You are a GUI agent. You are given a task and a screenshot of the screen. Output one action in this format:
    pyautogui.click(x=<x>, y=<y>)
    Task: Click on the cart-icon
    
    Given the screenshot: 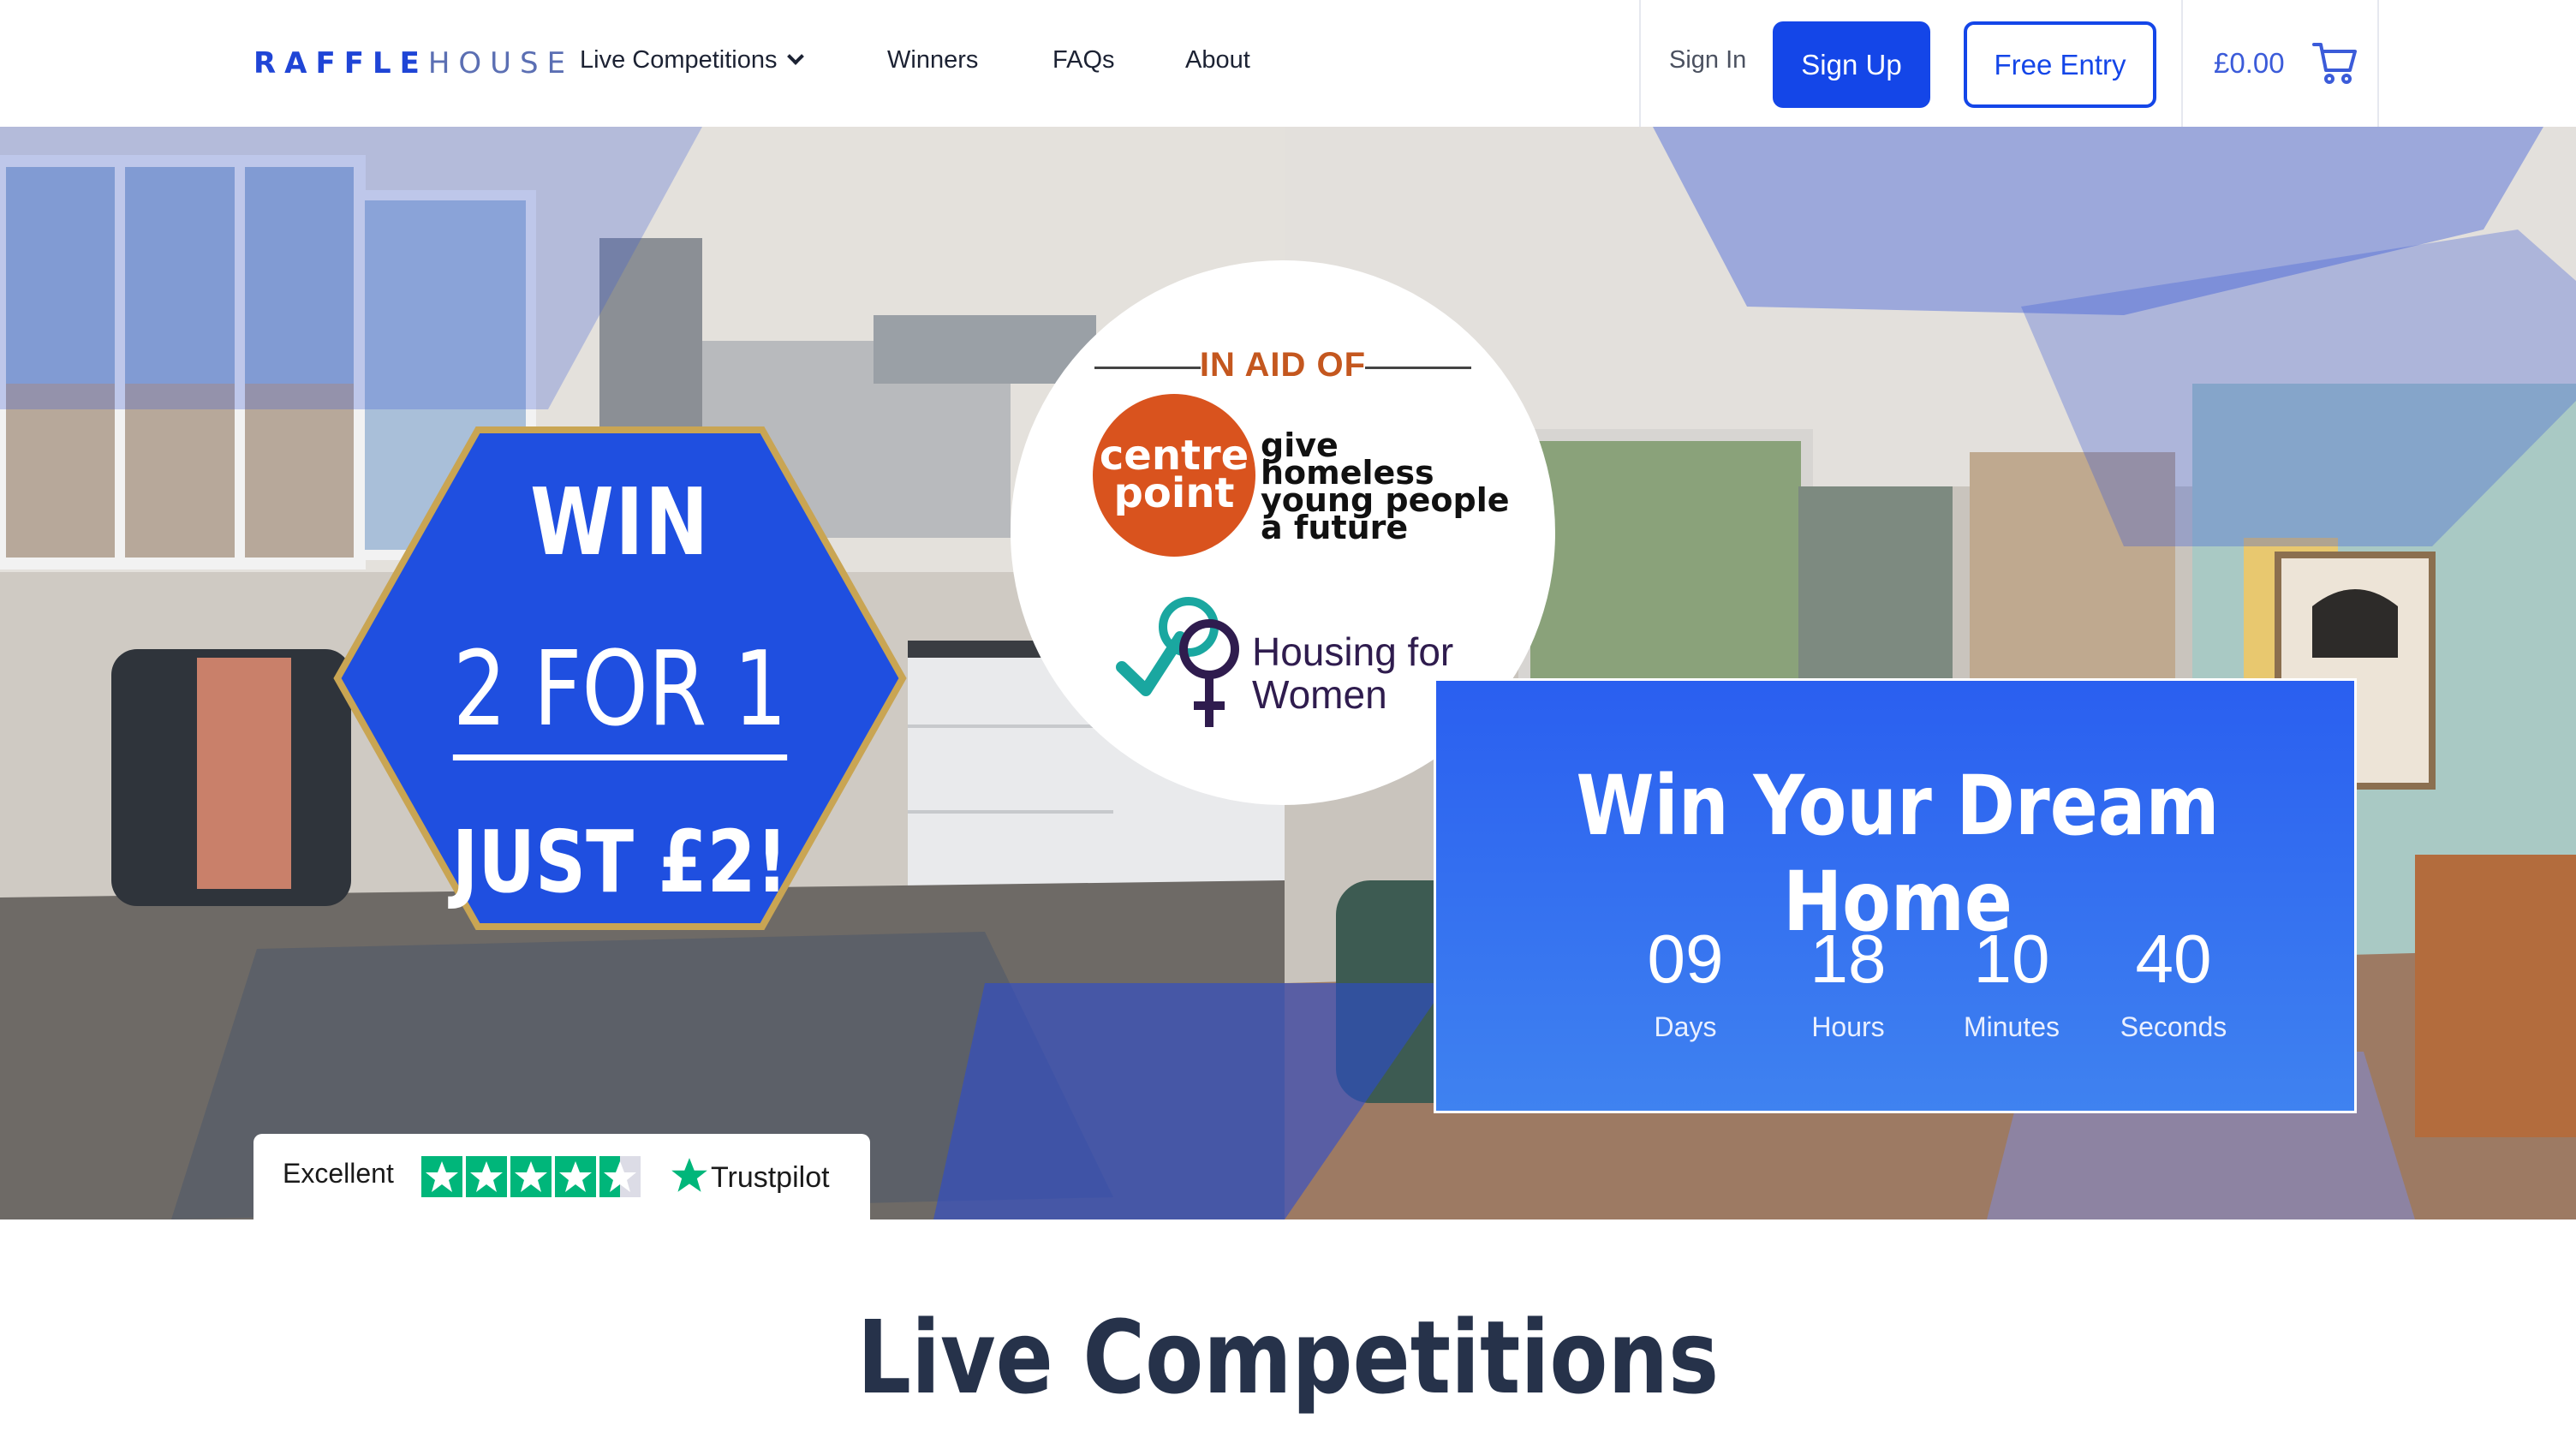 What is the action you would take?
    pyautogui.click(x=2335, y=62)
    